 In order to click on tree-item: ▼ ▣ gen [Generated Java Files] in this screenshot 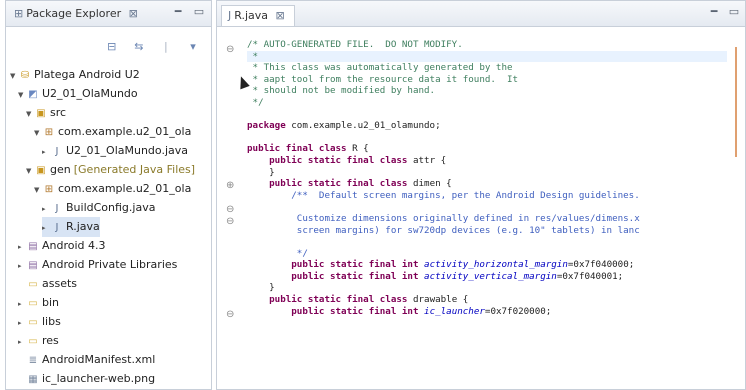, I will do `click(110, 170)`.